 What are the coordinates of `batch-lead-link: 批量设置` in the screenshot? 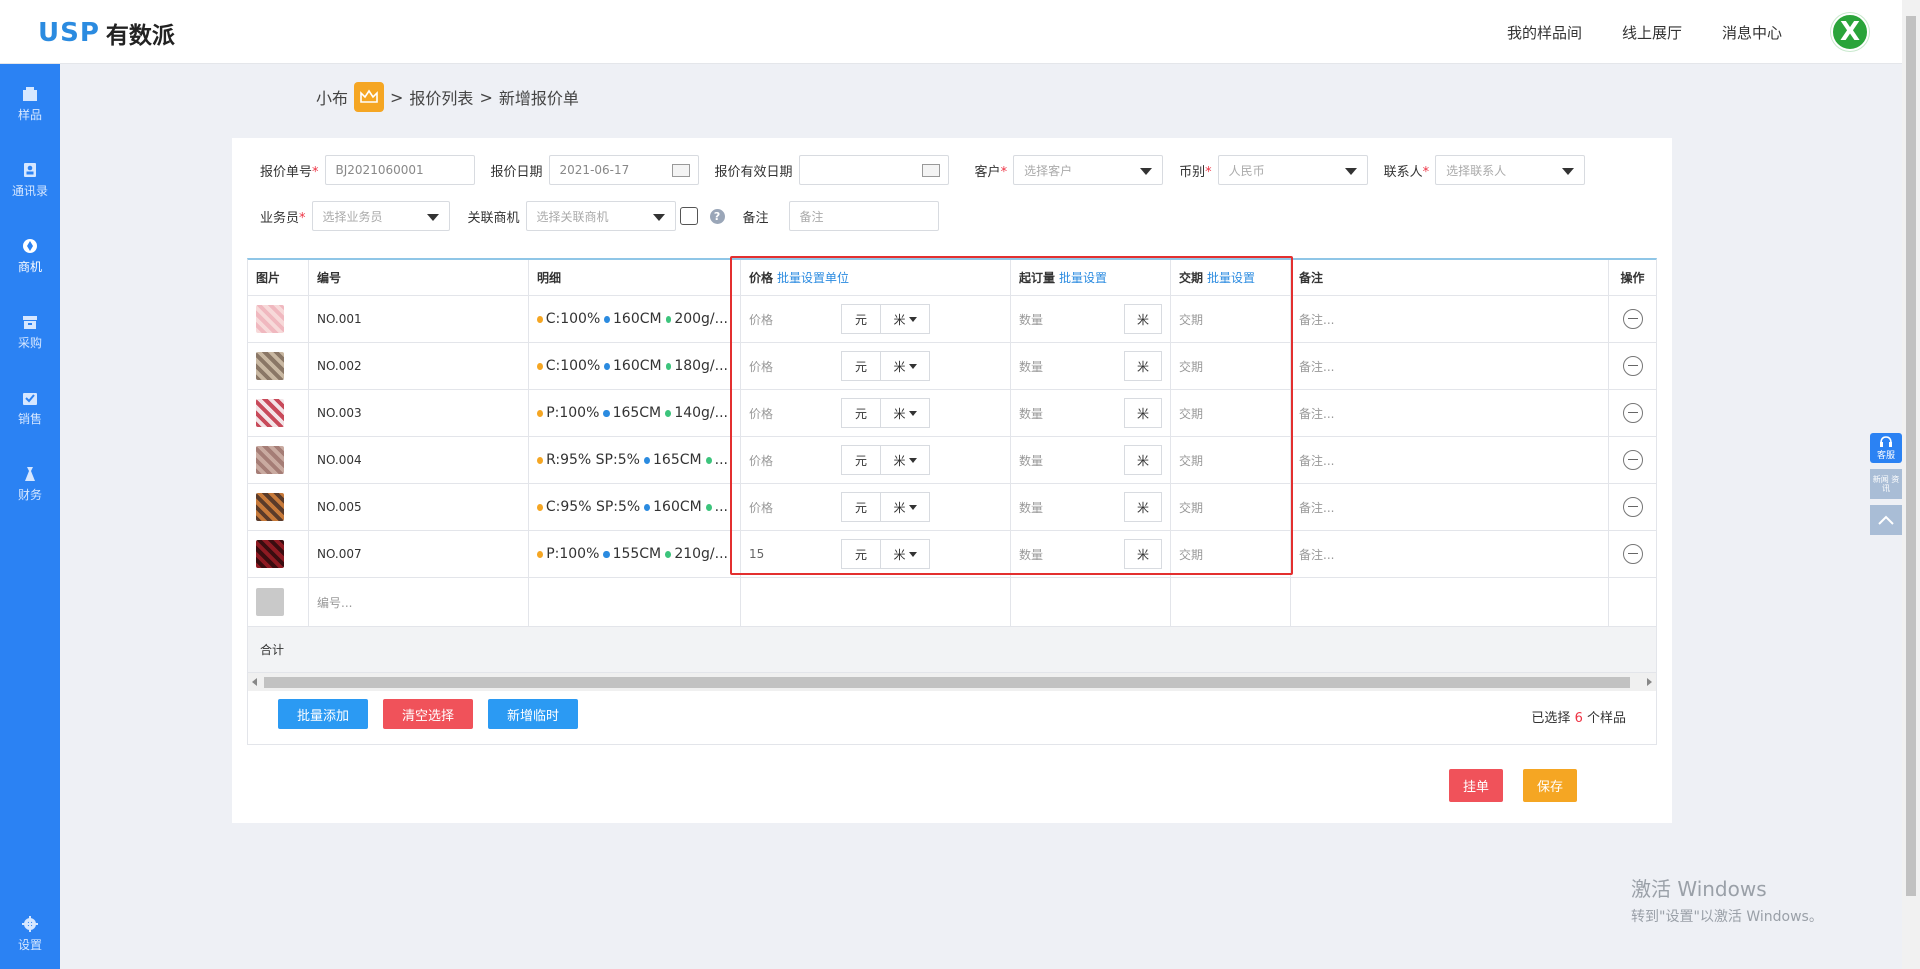 It's located at (1231, 277).